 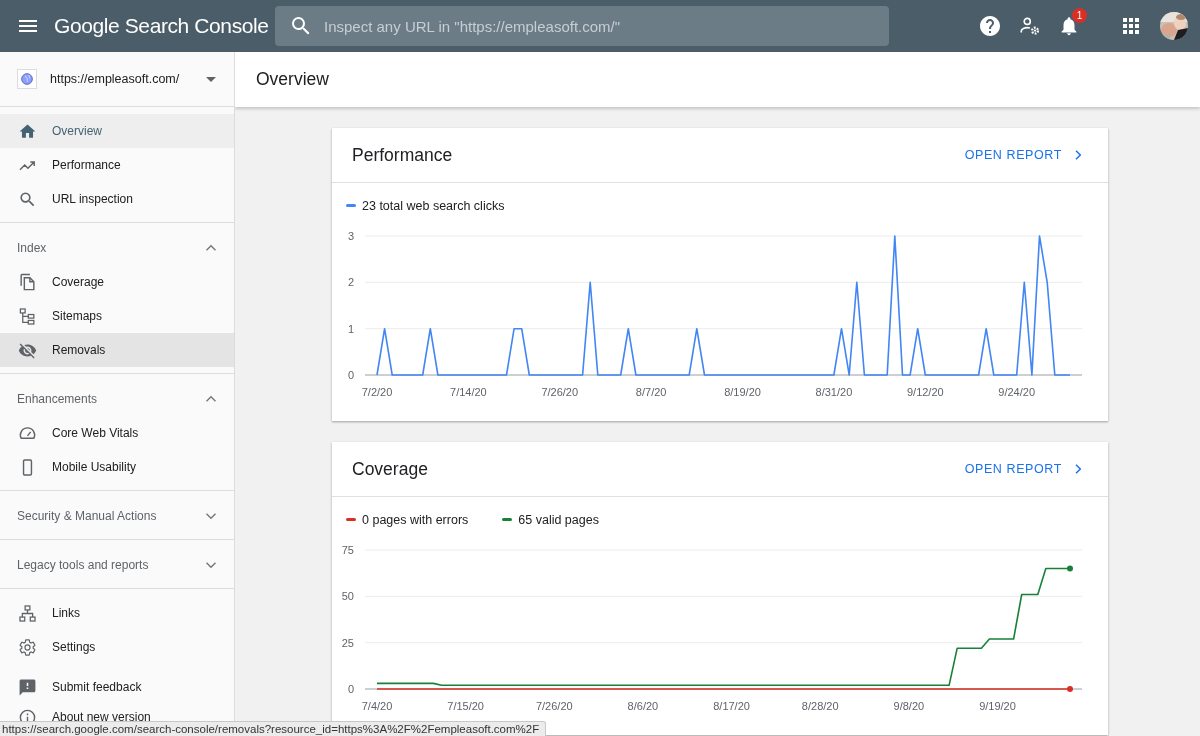 I want to click on axis-label: 7/4/20, so click(x=377, y=706).